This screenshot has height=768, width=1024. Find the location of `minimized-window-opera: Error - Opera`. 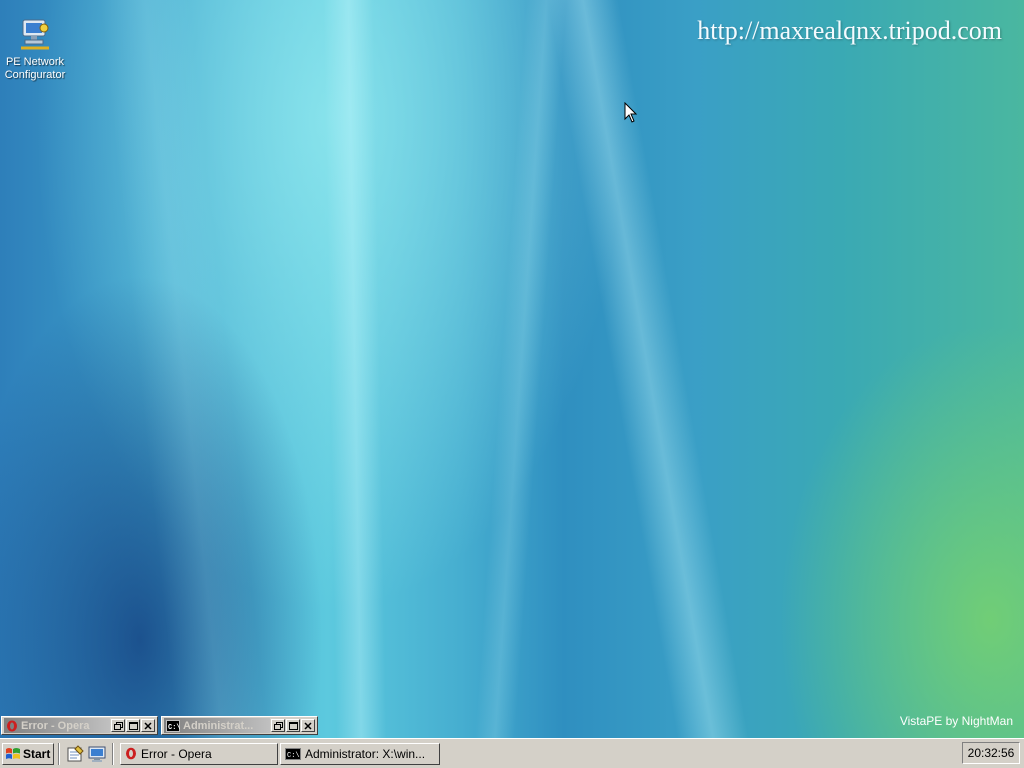

minimized-window-opera: Error - Opera is located at coordinates (79, 725).